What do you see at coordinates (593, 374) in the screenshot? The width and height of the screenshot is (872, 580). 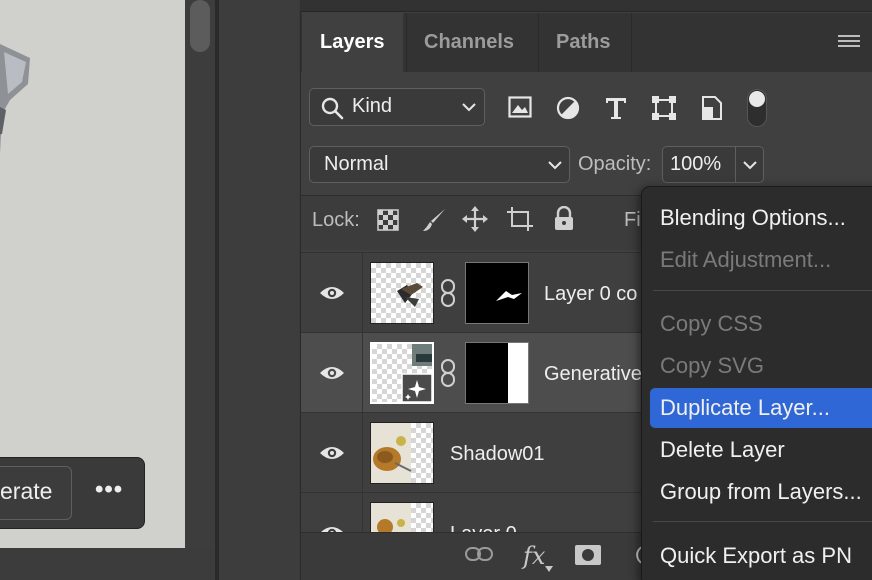 I see `layer-name: Generative` at bounding box center [593, 374].